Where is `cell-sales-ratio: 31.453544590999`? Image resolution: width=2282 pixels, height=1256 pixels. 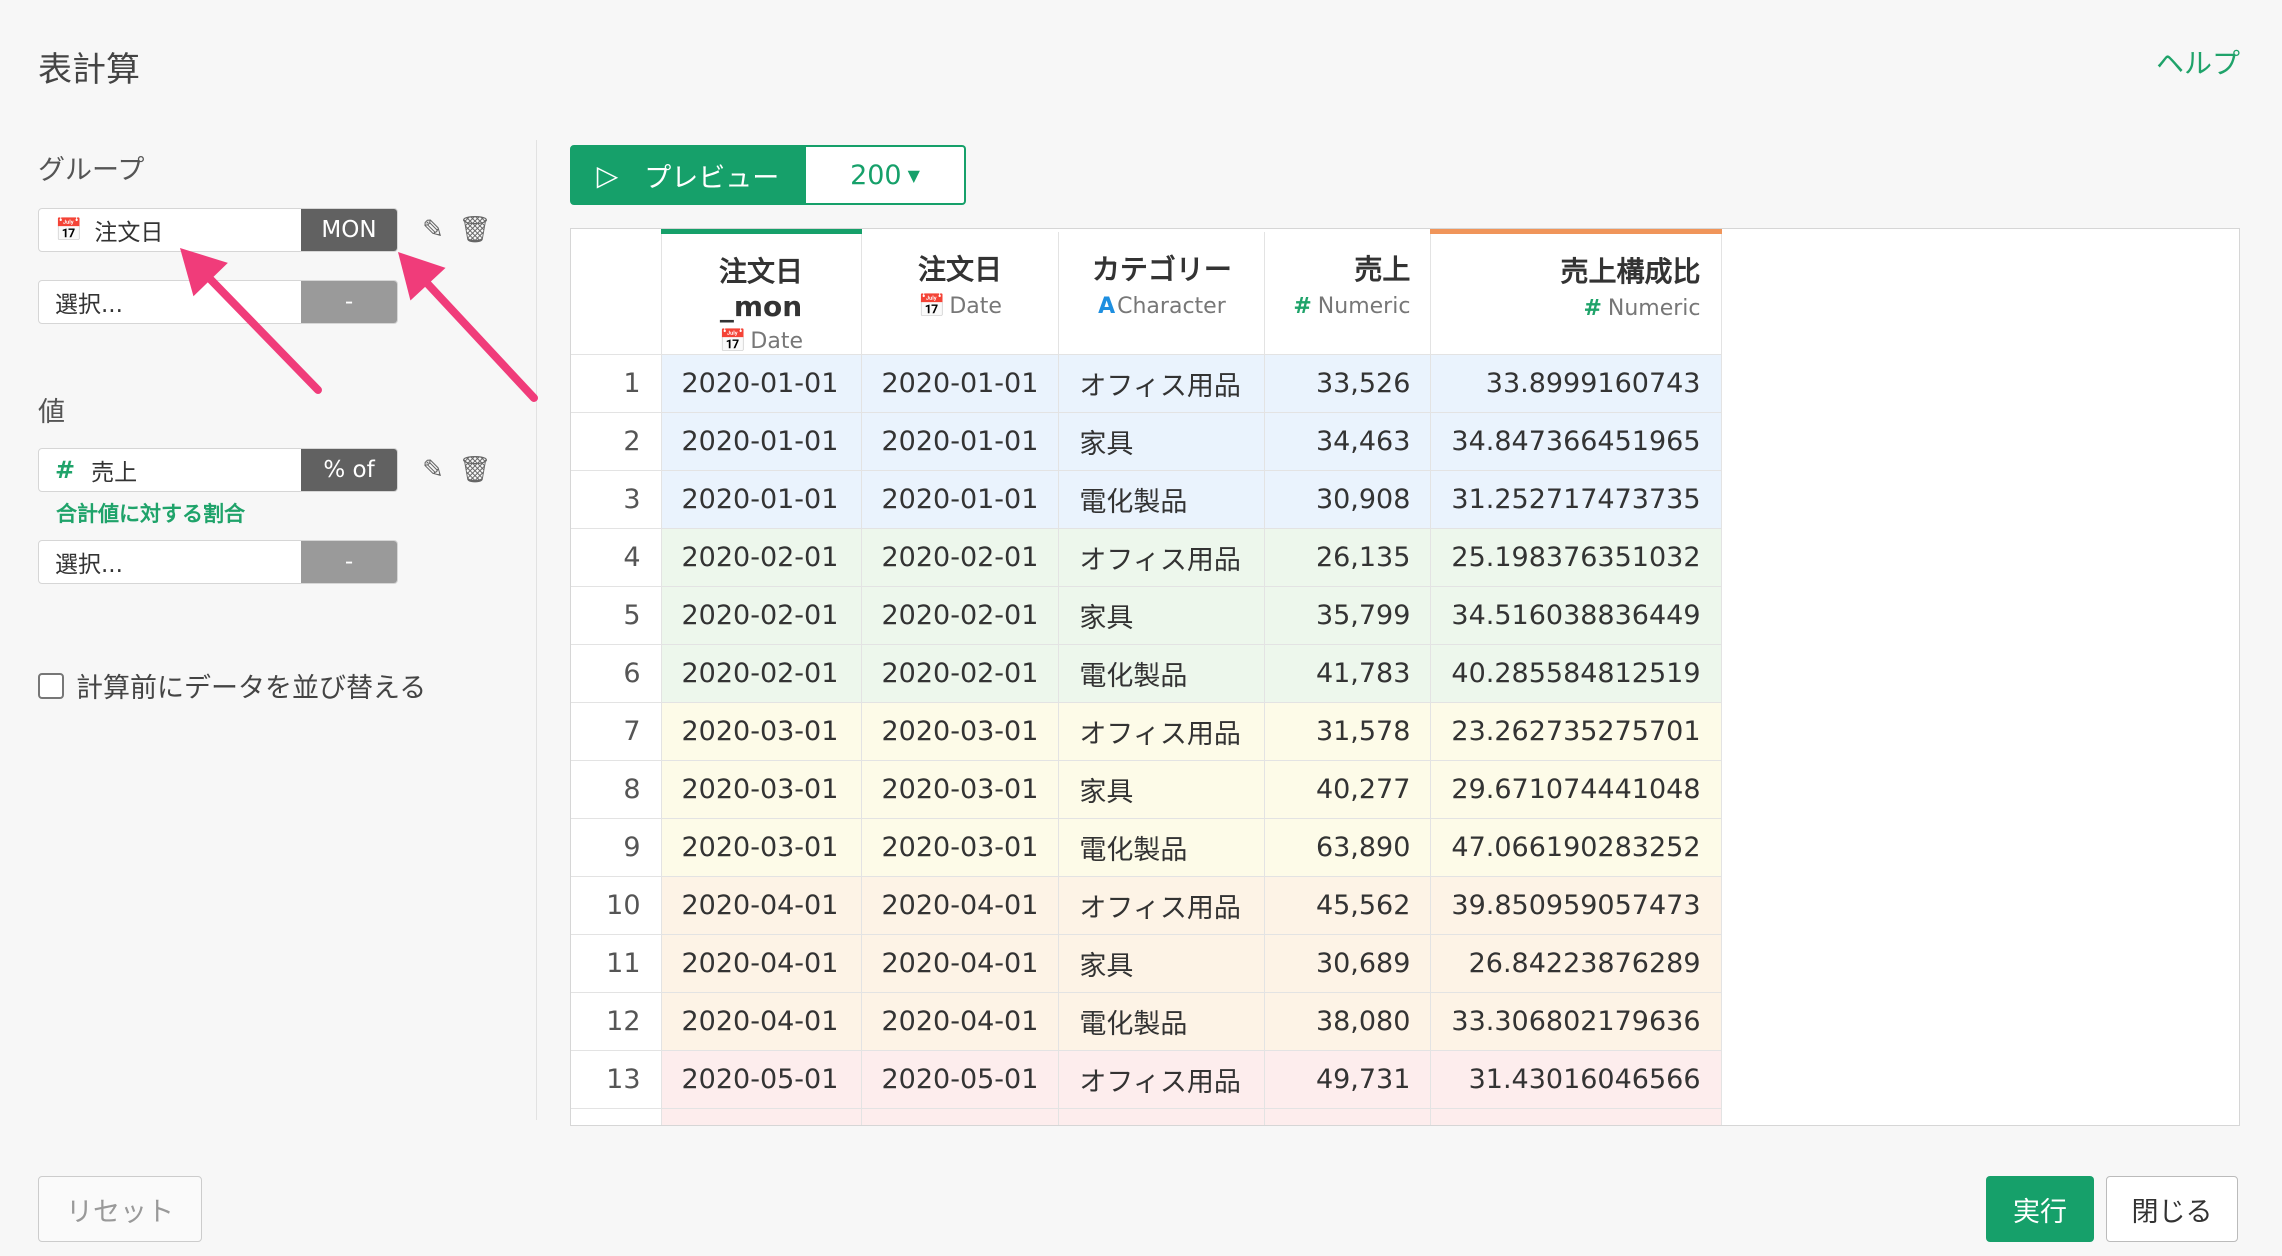
cell-sales-ratio: 31.453544590999 is located at coordinates (1576, 1116).